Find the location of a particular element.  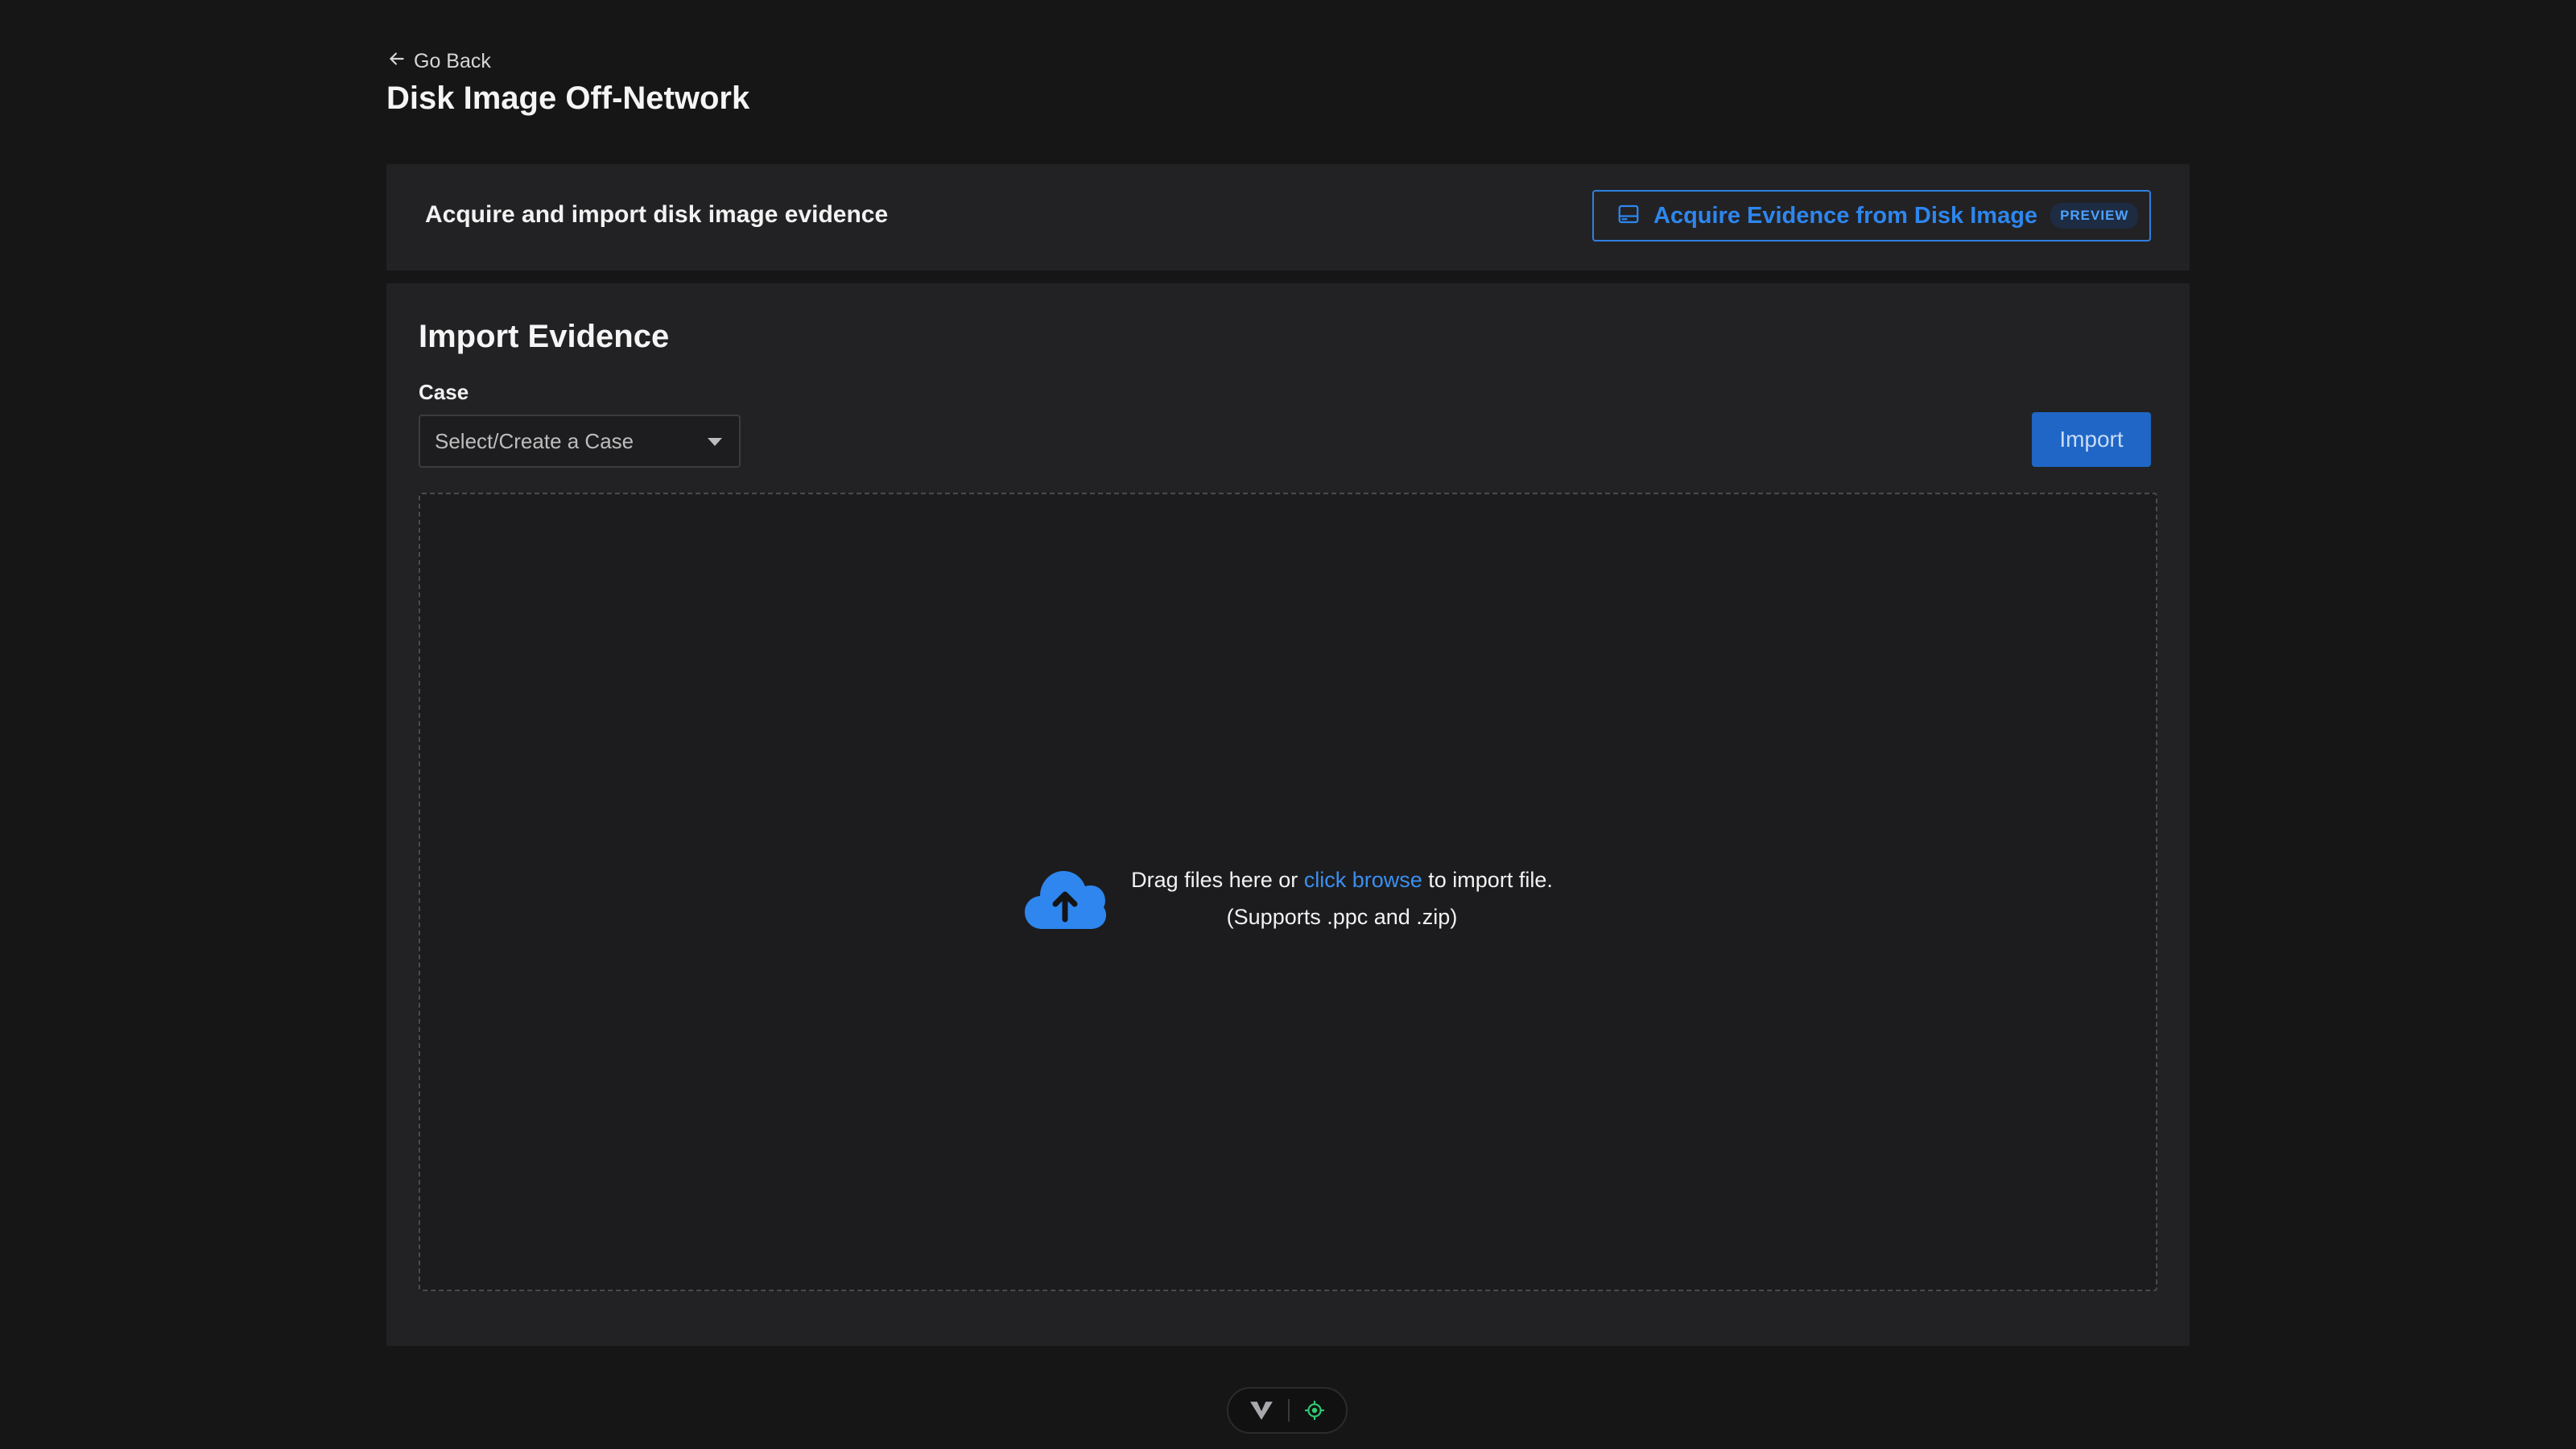

case-select: Select/Create a Case is located at coordinates (580, 442).